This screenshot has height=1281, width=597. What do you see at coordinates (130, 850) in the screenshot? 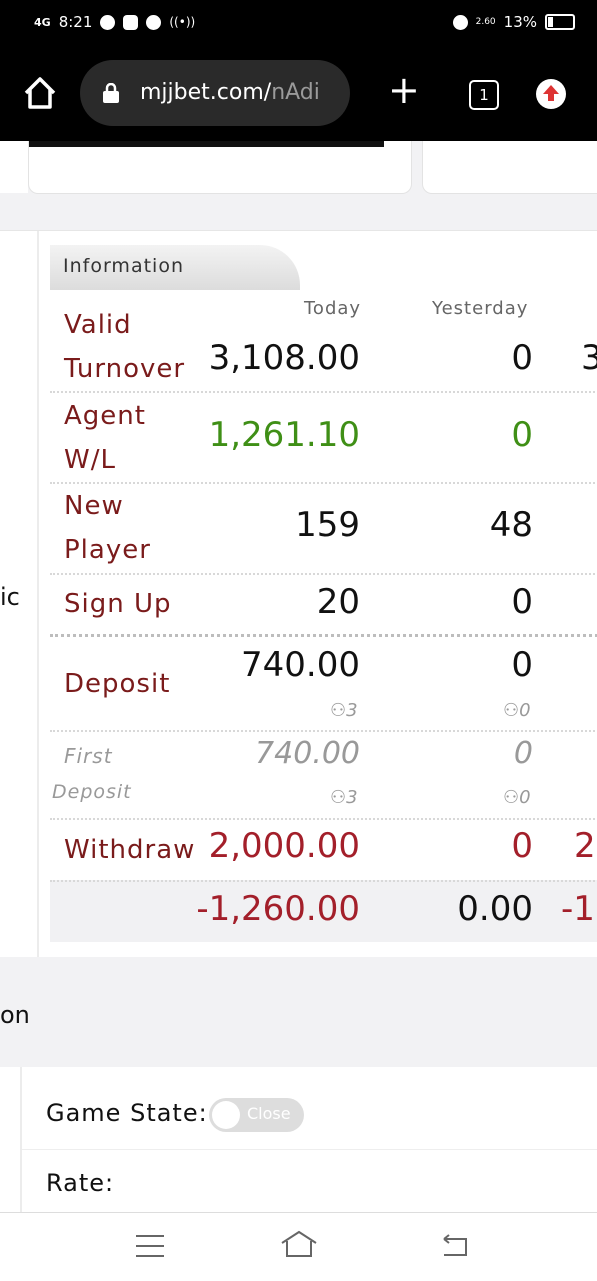
I see `label-withdraw: Withdraw` at bounding box center [130, 850].